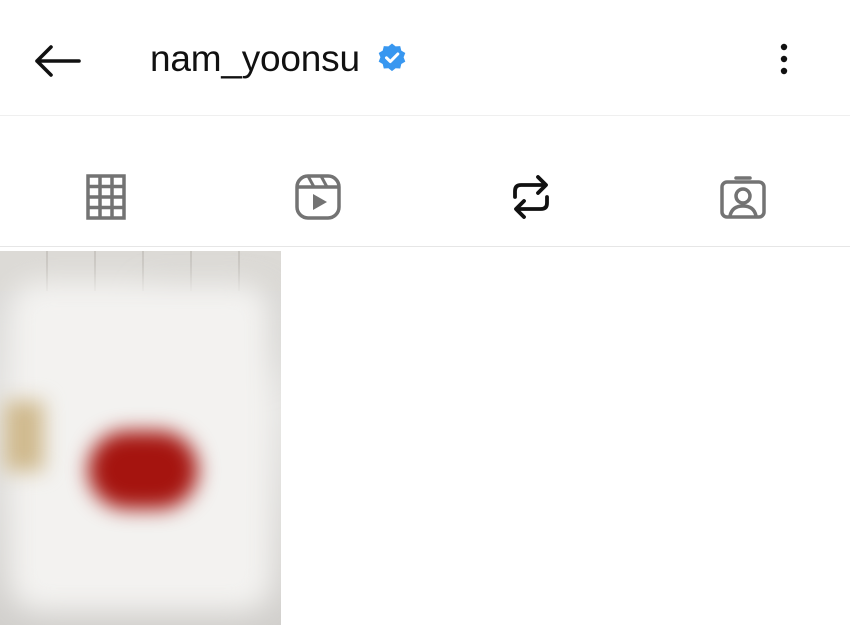 This screenshot has width=850, height=625. I want to click on arrow-left-icon, so click(58, 61).